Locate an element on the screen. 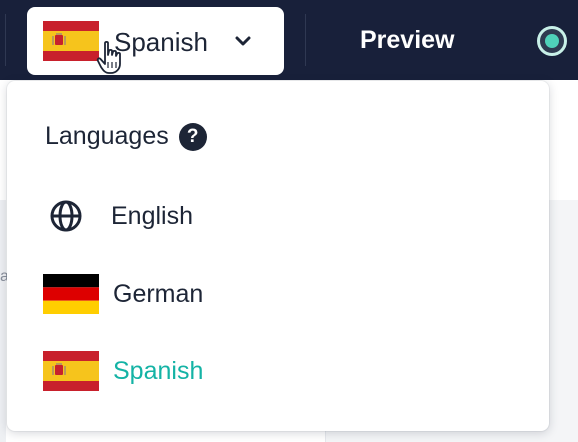 The width and height of the screenshot is (578, 442). language-option-english: English is located at coordinates (283, 216).